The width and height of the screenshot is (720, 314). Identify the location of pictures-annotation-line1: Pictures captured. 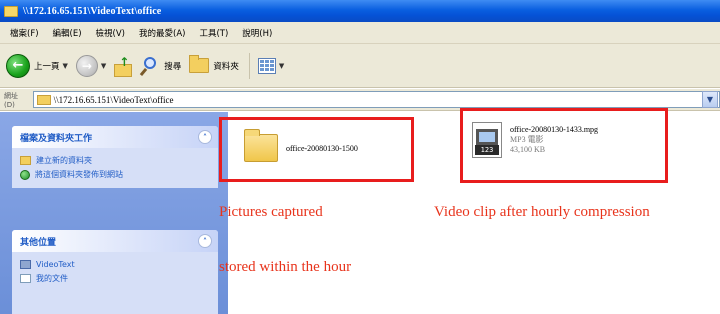
(271, 212).